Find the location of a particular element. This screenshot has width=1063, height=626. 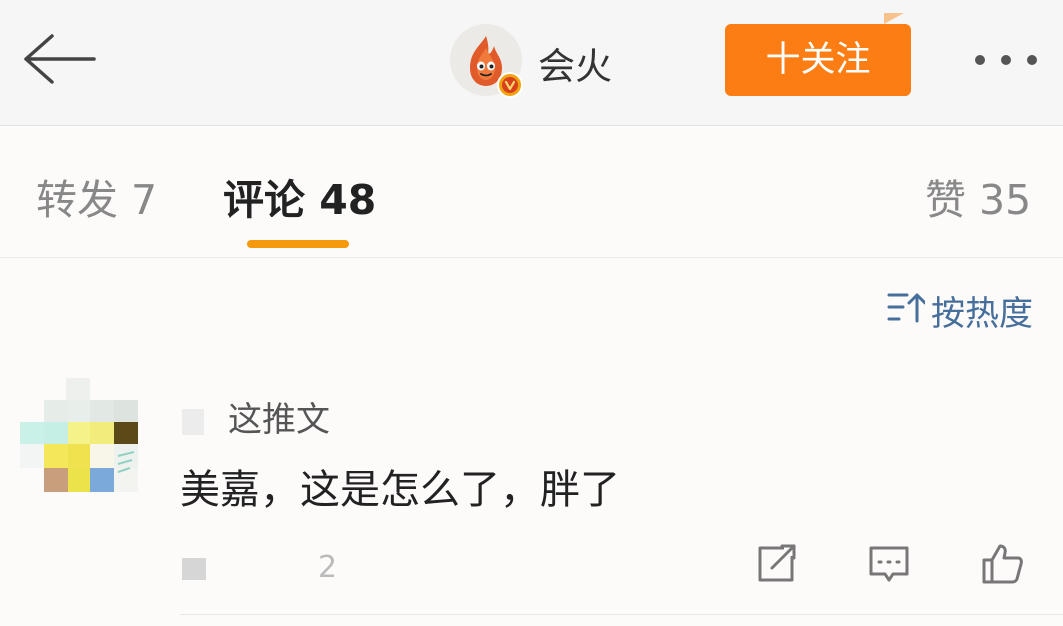

verified-badge-icon is located at coordinates (510, 85).